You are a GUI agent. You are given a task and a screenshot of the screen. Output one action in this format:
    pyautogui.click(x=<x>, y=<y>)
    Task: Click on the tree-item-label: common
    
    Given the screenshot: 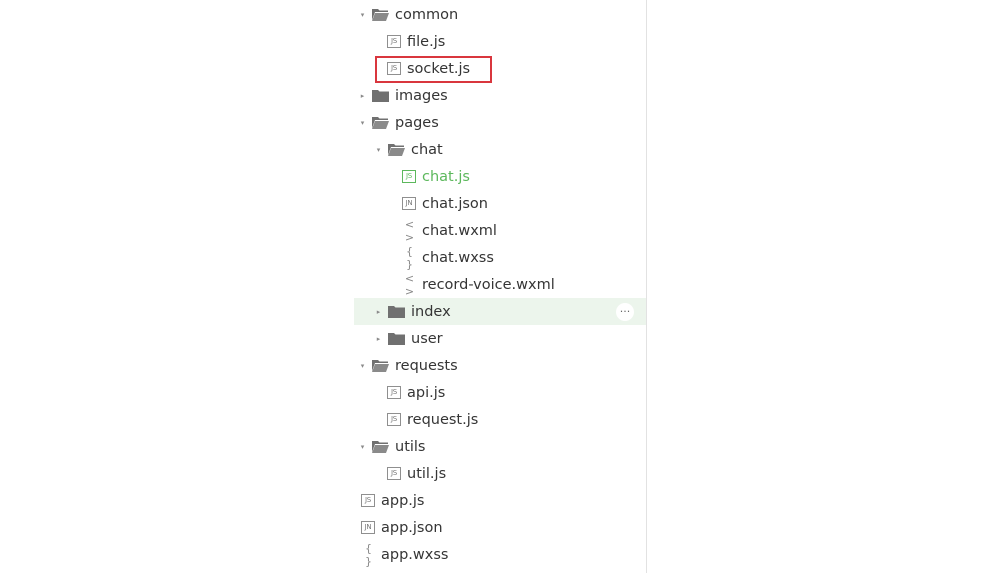 What is the action you would take?
    pyautogui.click(x=427, y=14)
    